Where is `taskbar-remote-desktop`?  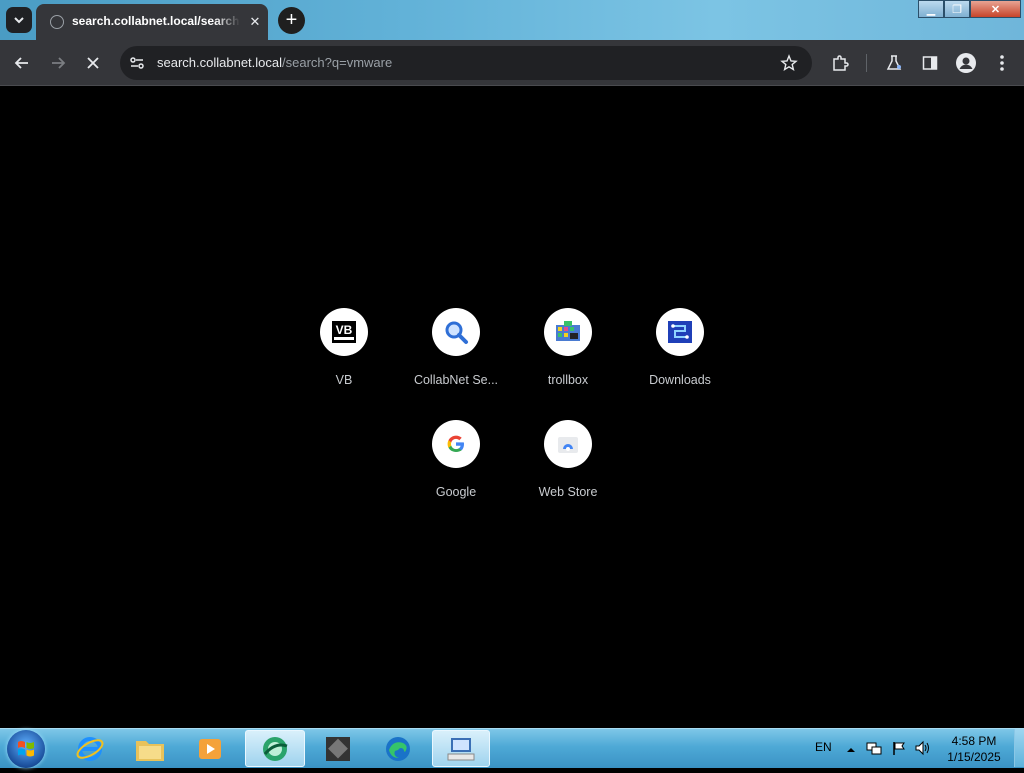
taskbar-remote-desktop is located at coordinates (461, 748).